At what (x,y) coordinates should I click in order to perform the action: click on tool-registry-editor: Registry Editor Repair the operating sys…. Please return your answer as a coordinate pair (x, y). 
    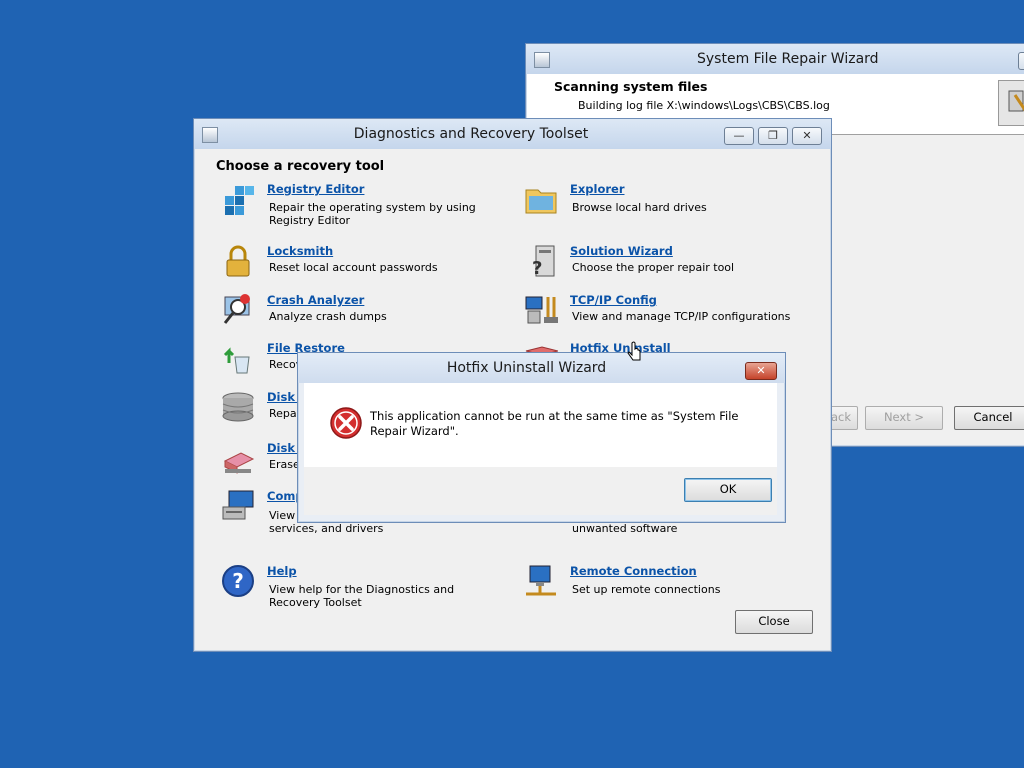
    Looking at the image, I should click on (356, 204).